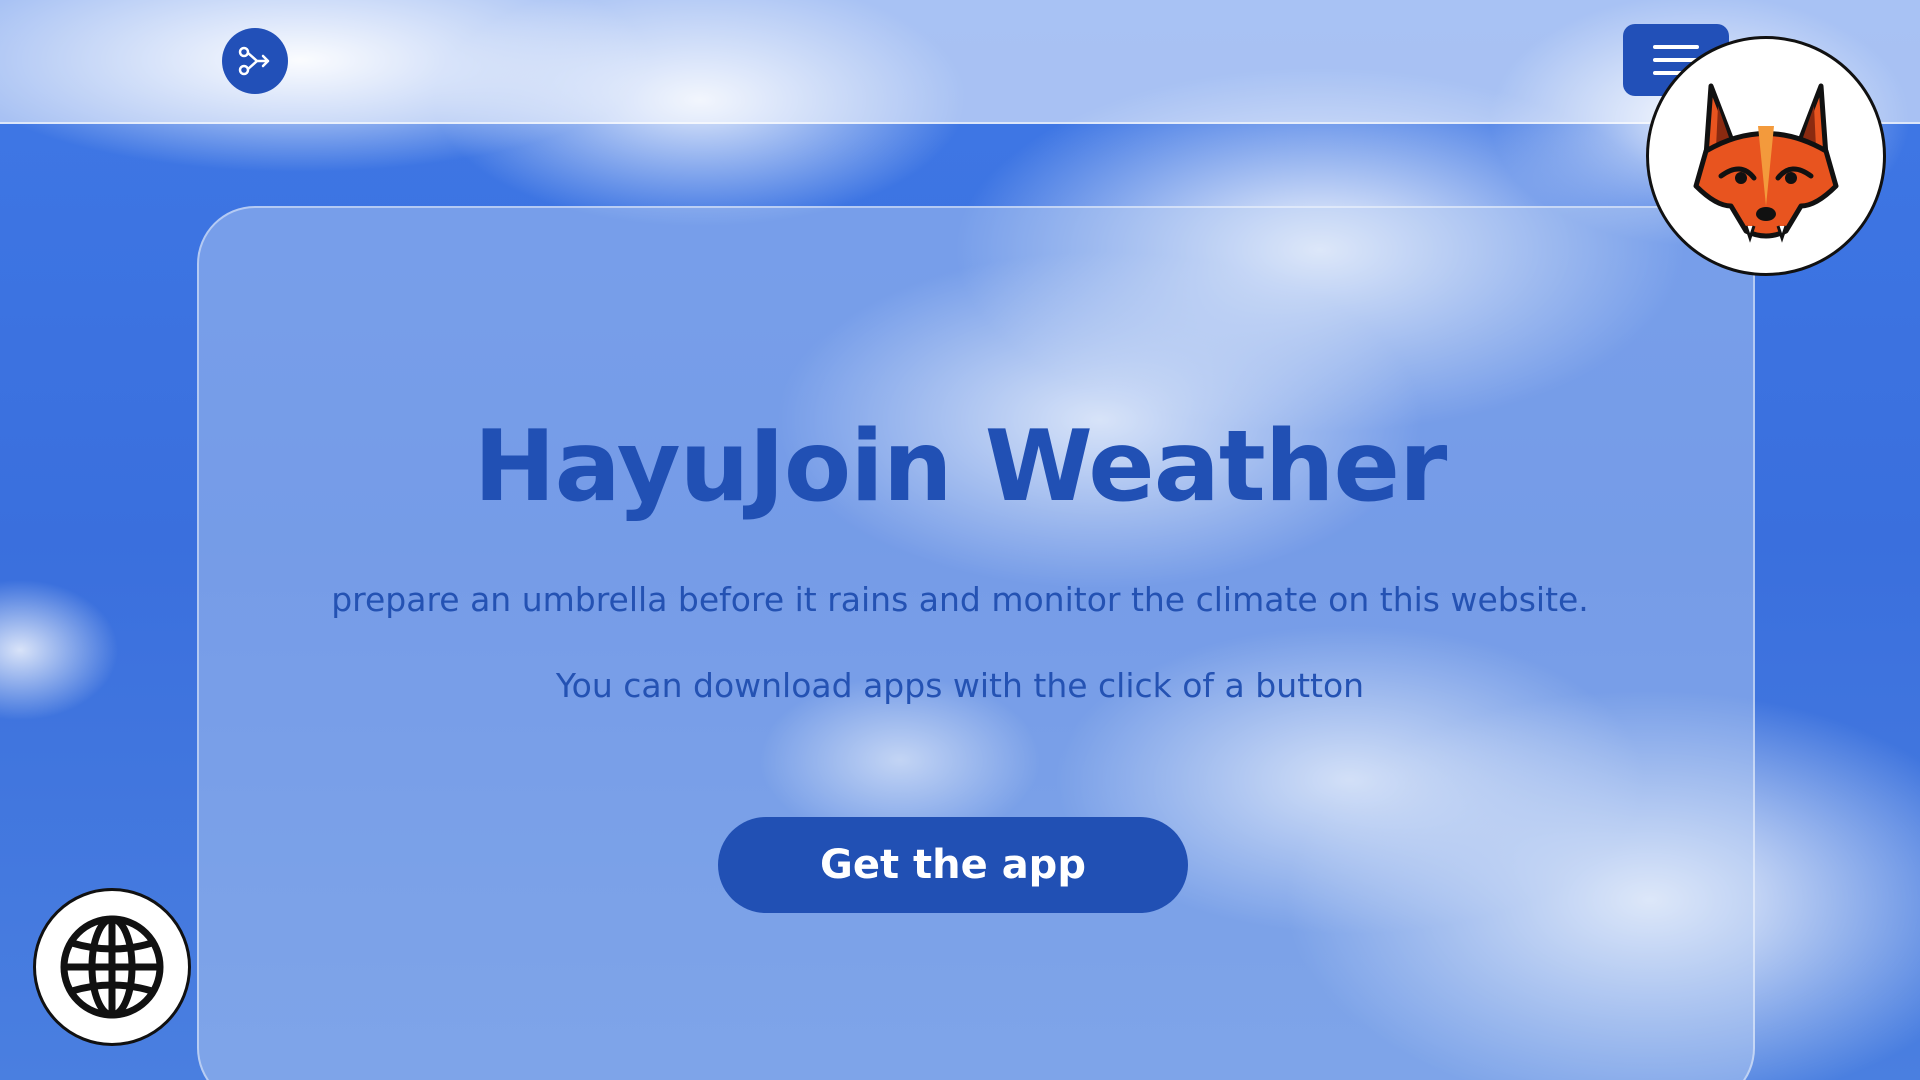 Image resolution: width=1920 pixels, height=1080 pixels. Describe the element at coordinates (1676, 47) in the screenshot. I see `hamburger-menu-icon-bar` at that location.